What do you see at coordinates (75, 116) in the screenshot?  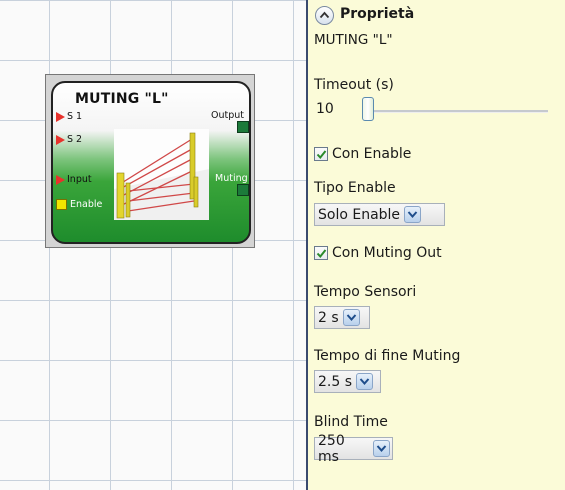 I see `input-port-label: S 1` at bounding box center [75, 116].